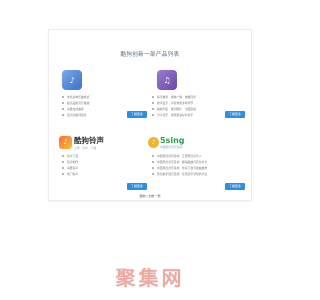 This screenshot has height=300, width=320. I want to click on watermark-logo: 聚集网, so click(150, 278).